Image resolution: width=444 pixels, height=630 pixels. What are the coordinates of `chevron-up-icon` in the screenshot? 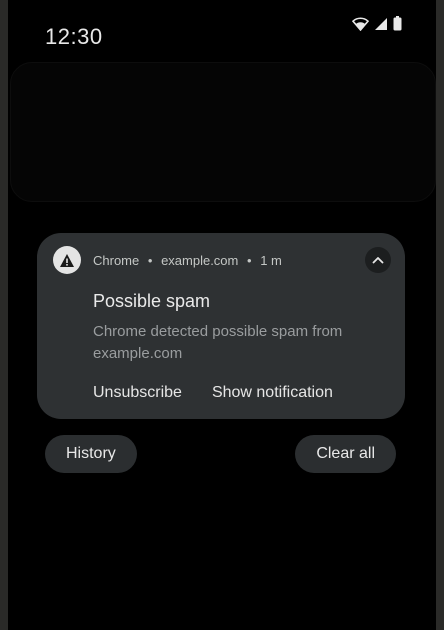 It's located at (378, 260).